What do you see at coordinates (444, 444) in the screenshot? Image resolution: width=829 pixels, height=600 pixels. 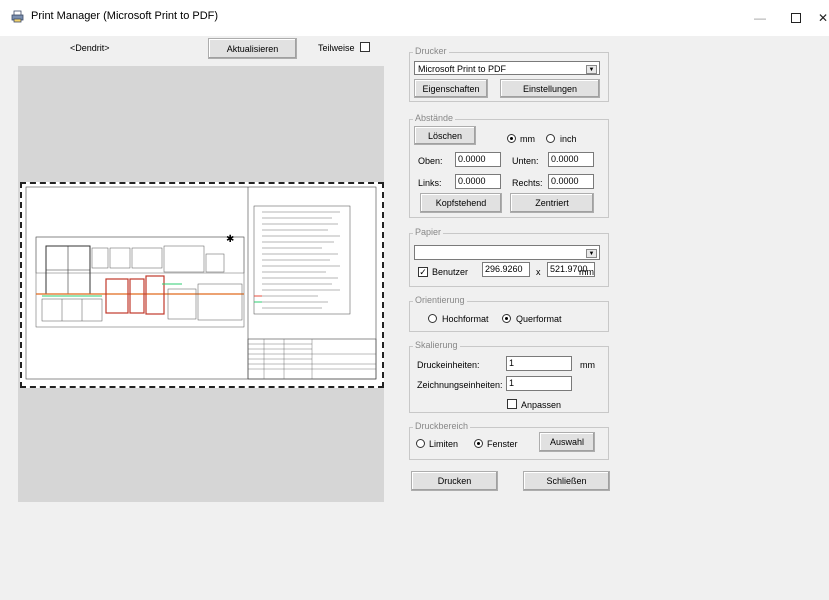 I see `limits-label: Limiten` at bounding box center [444, 444].